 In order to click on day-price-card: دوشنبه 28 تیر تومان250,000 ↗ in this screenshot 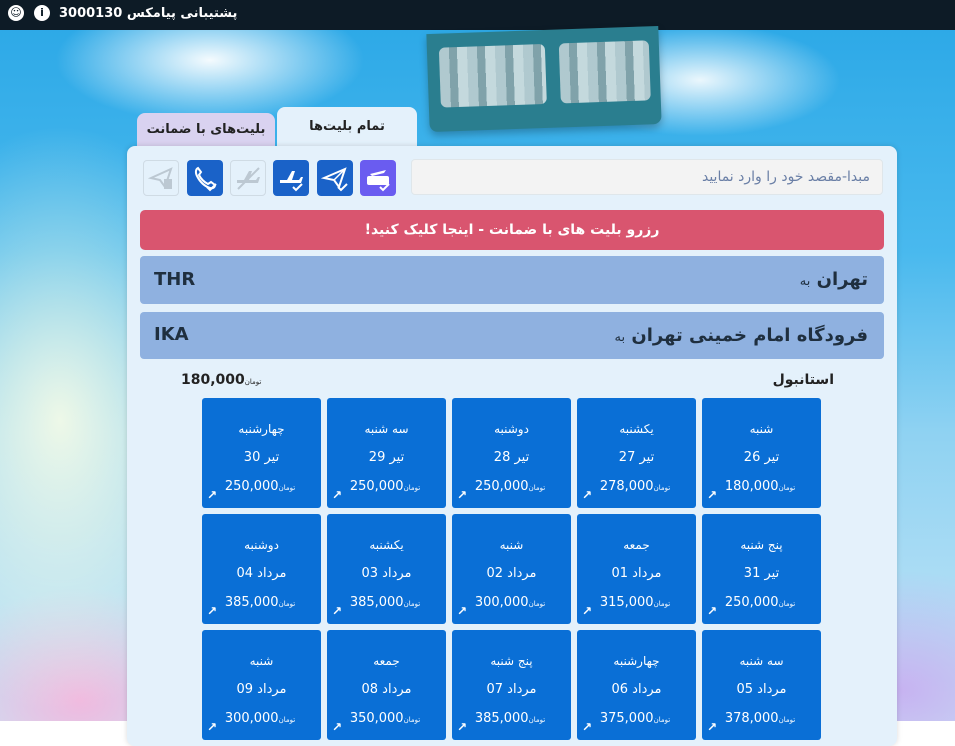, I will do `click(511, 453)`.